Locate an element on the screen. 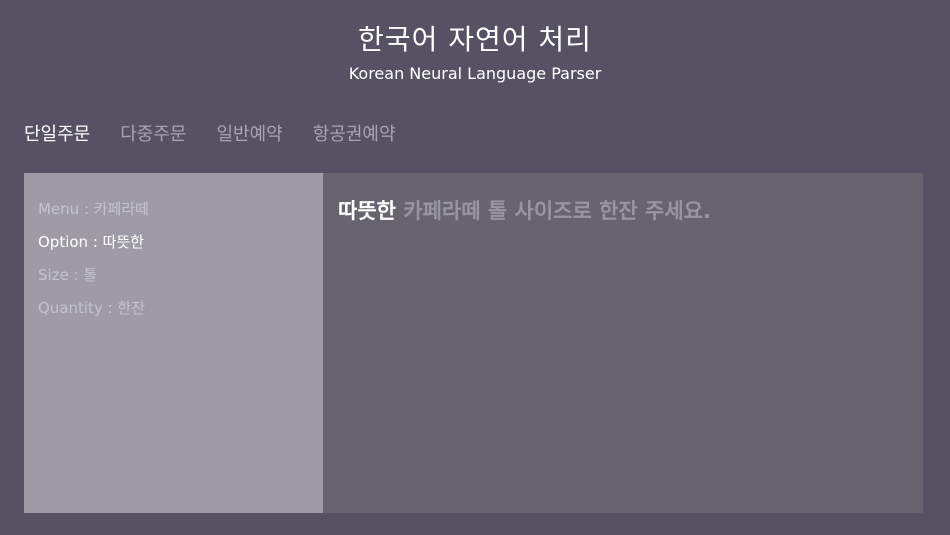  slot-menu: Menu : 카페라떼 is located at coordinates (93, 209).